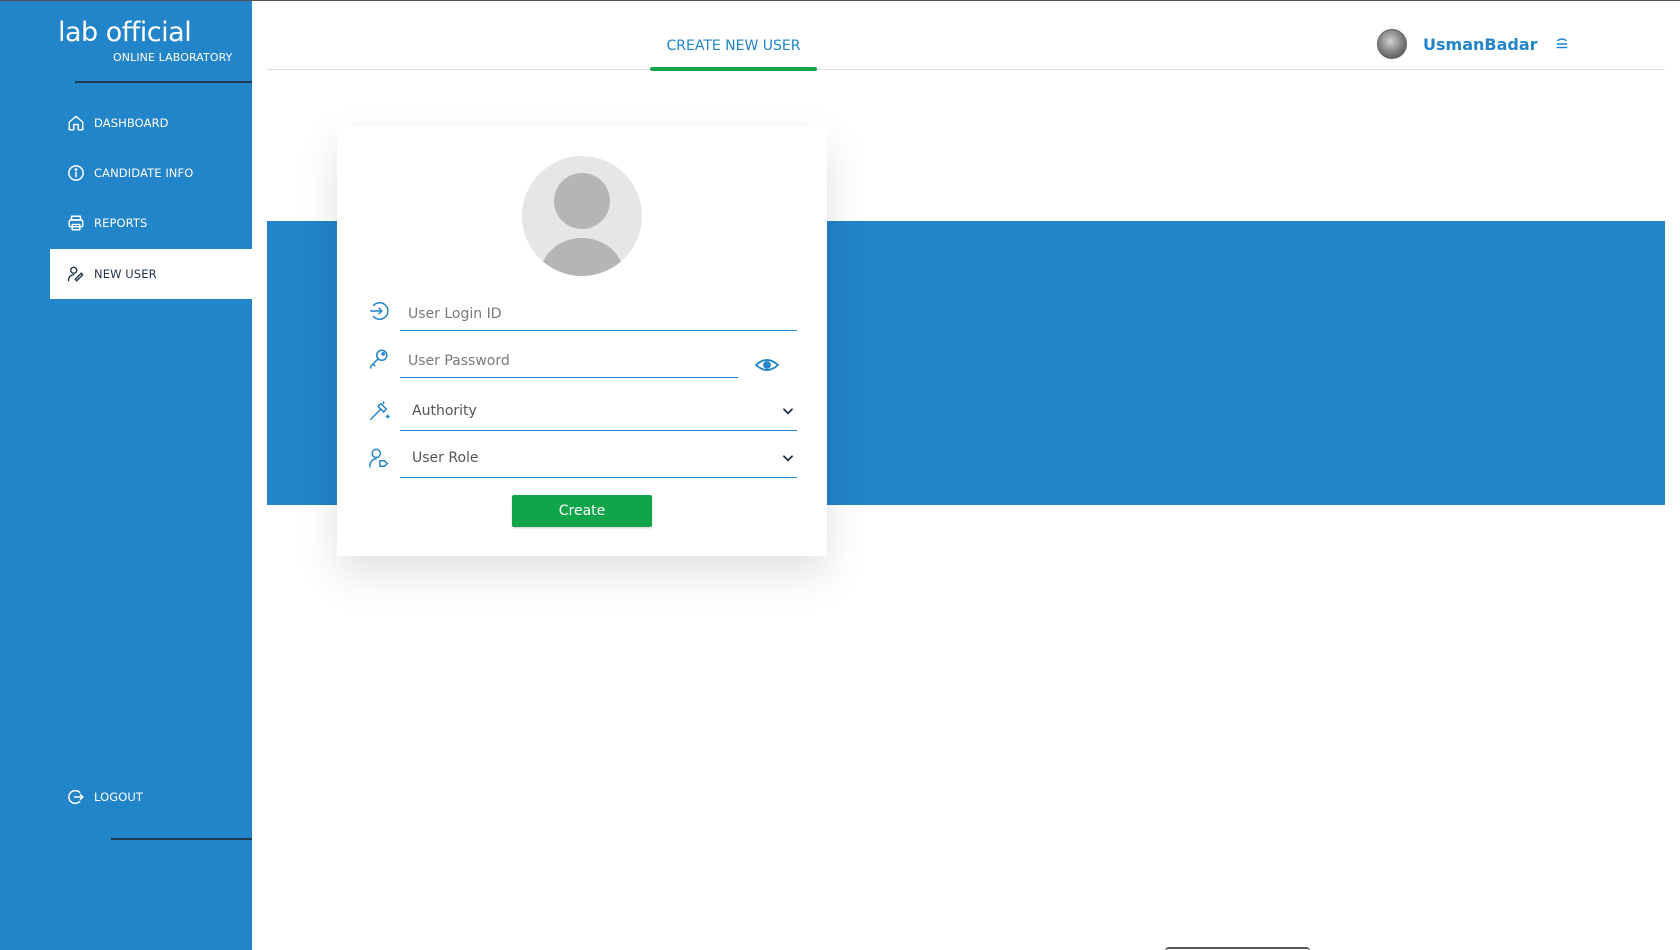 Image resolution: width=1680 pixels, height=950 pixels. What do you see at coordinates (76, 797) in the screenshot?
I see `logout-icon` at bounding box center [76, 797].